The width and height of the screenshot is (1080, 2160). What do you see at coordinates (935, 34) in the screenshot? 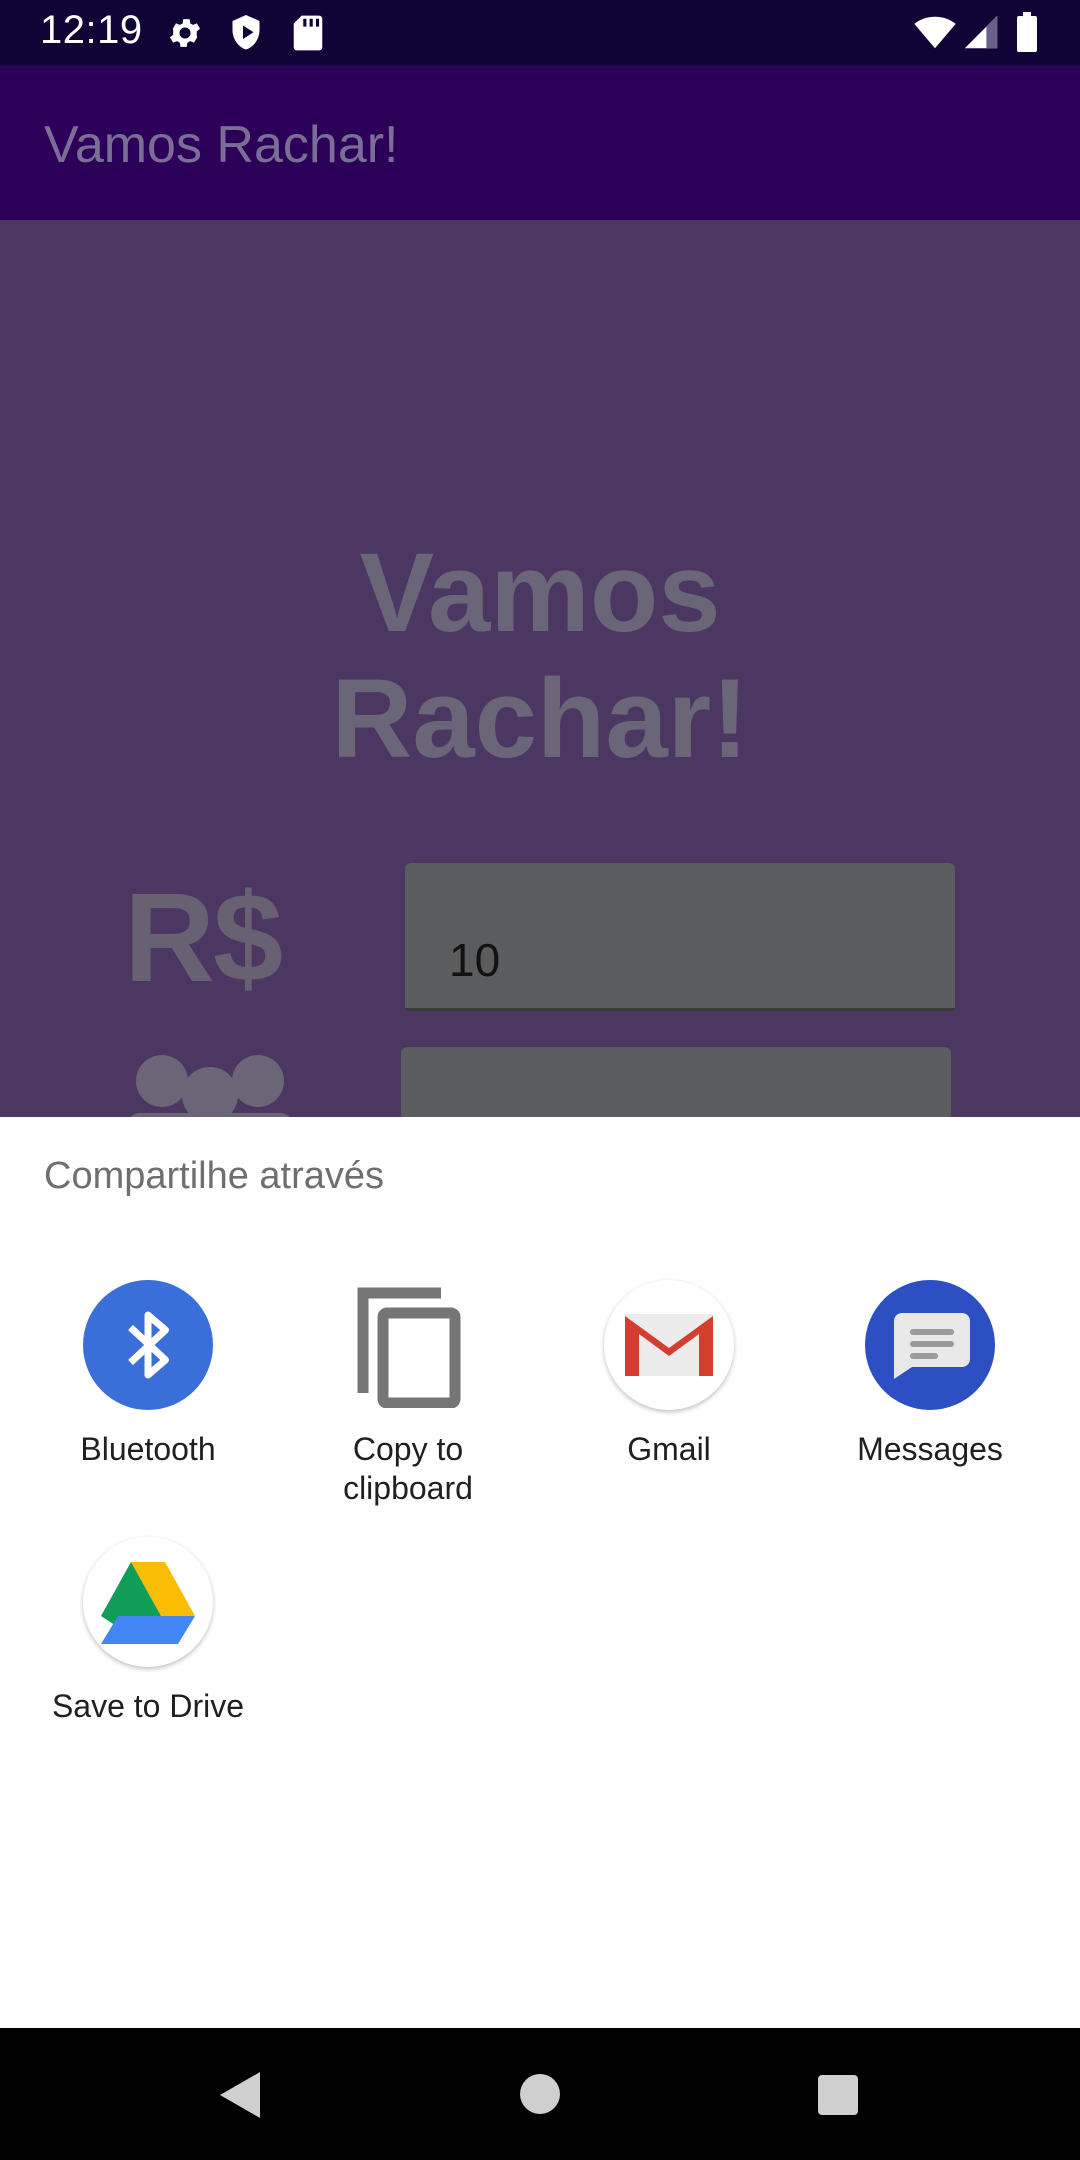
I see `wifi-icon` at bounding box center [935, 34].